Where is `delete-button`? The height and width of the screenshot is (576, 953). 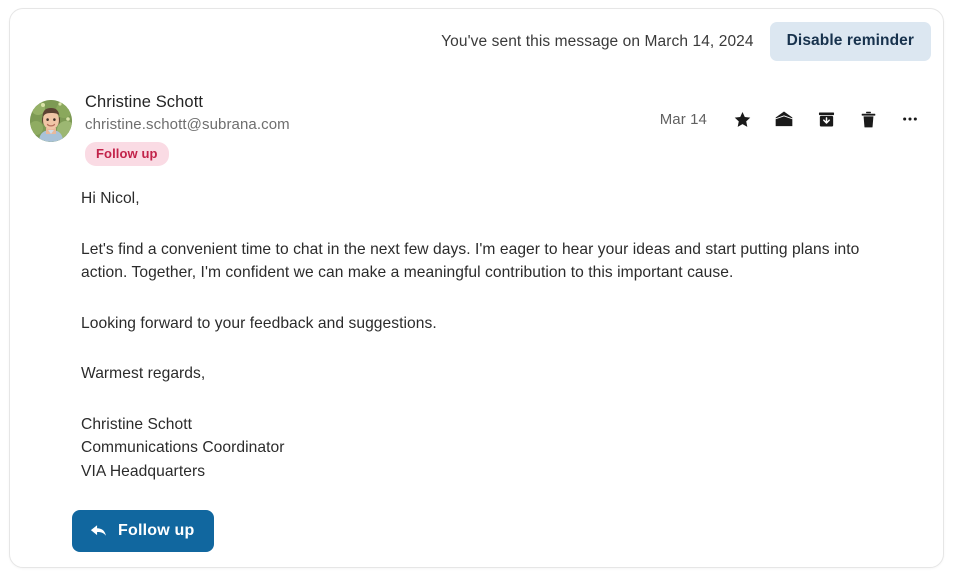
delete-button is located at coordinates (868, 119).